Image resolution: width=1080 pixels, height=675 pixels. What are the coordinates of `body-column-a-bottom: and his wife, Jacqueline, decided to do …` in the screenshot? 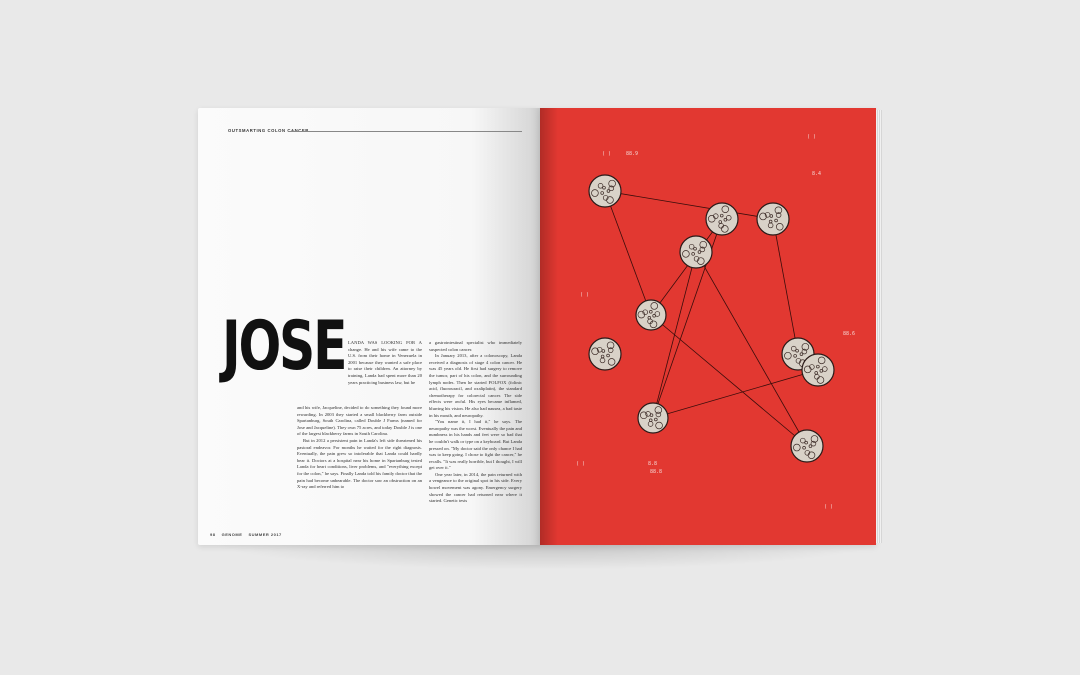 It's located at (359, 448).